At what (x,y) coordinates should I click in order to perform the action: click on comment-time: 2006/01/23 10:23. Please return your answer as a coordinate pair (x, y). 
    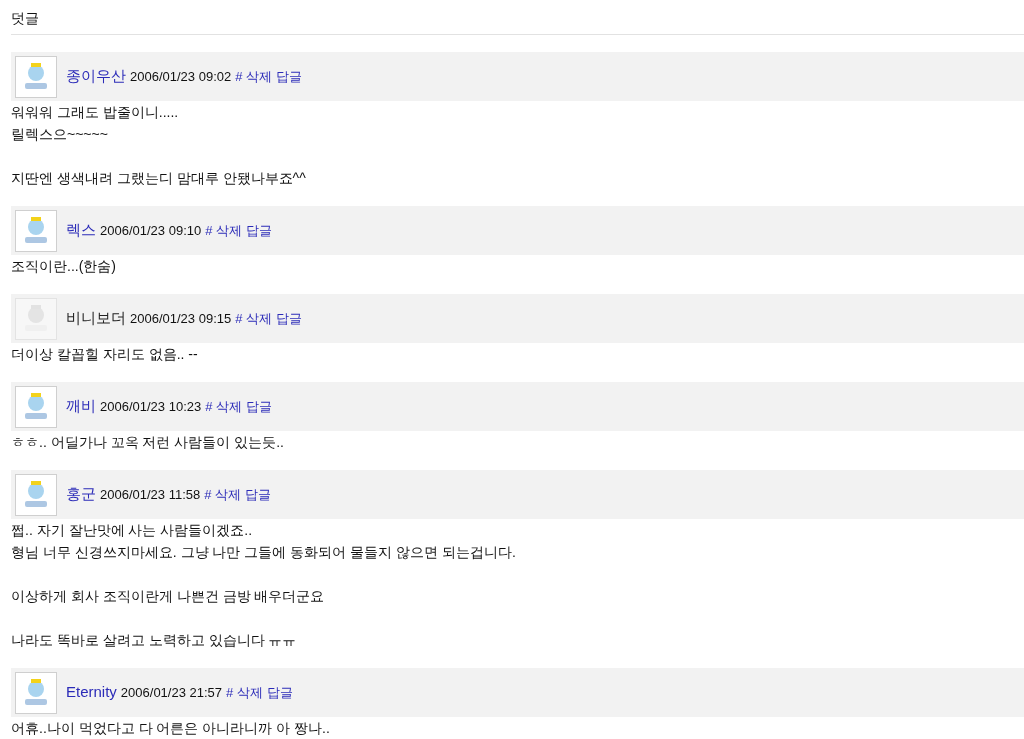
    Looking at the image, I should click on (151, 406).